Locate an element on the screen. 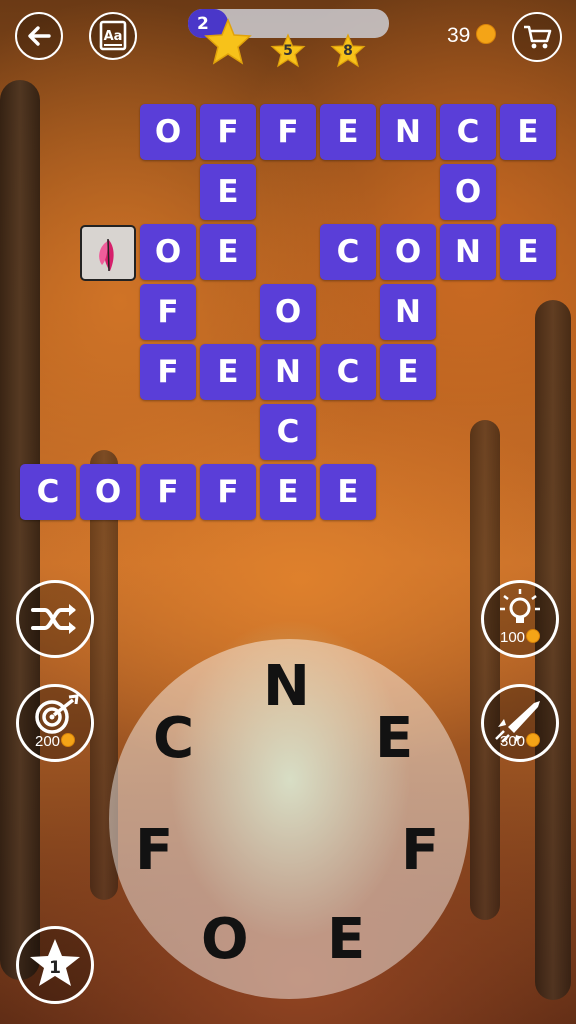 The width and height of the screenshot is (576, 1024). wheel-letter: C is located at coordinates (173, 739).